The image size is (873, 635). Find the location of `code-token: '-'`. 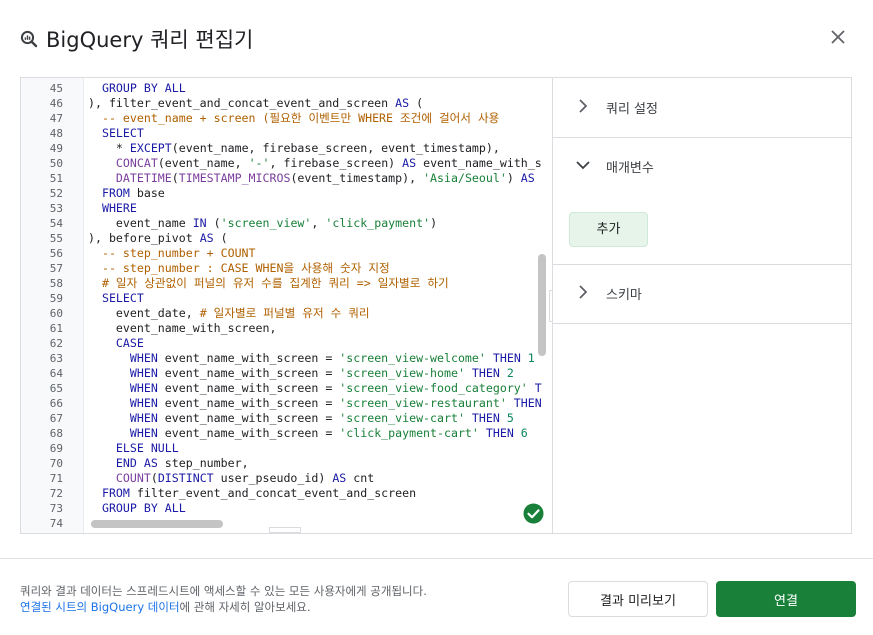

code-token: '-' is located at coordinates (259, 163).